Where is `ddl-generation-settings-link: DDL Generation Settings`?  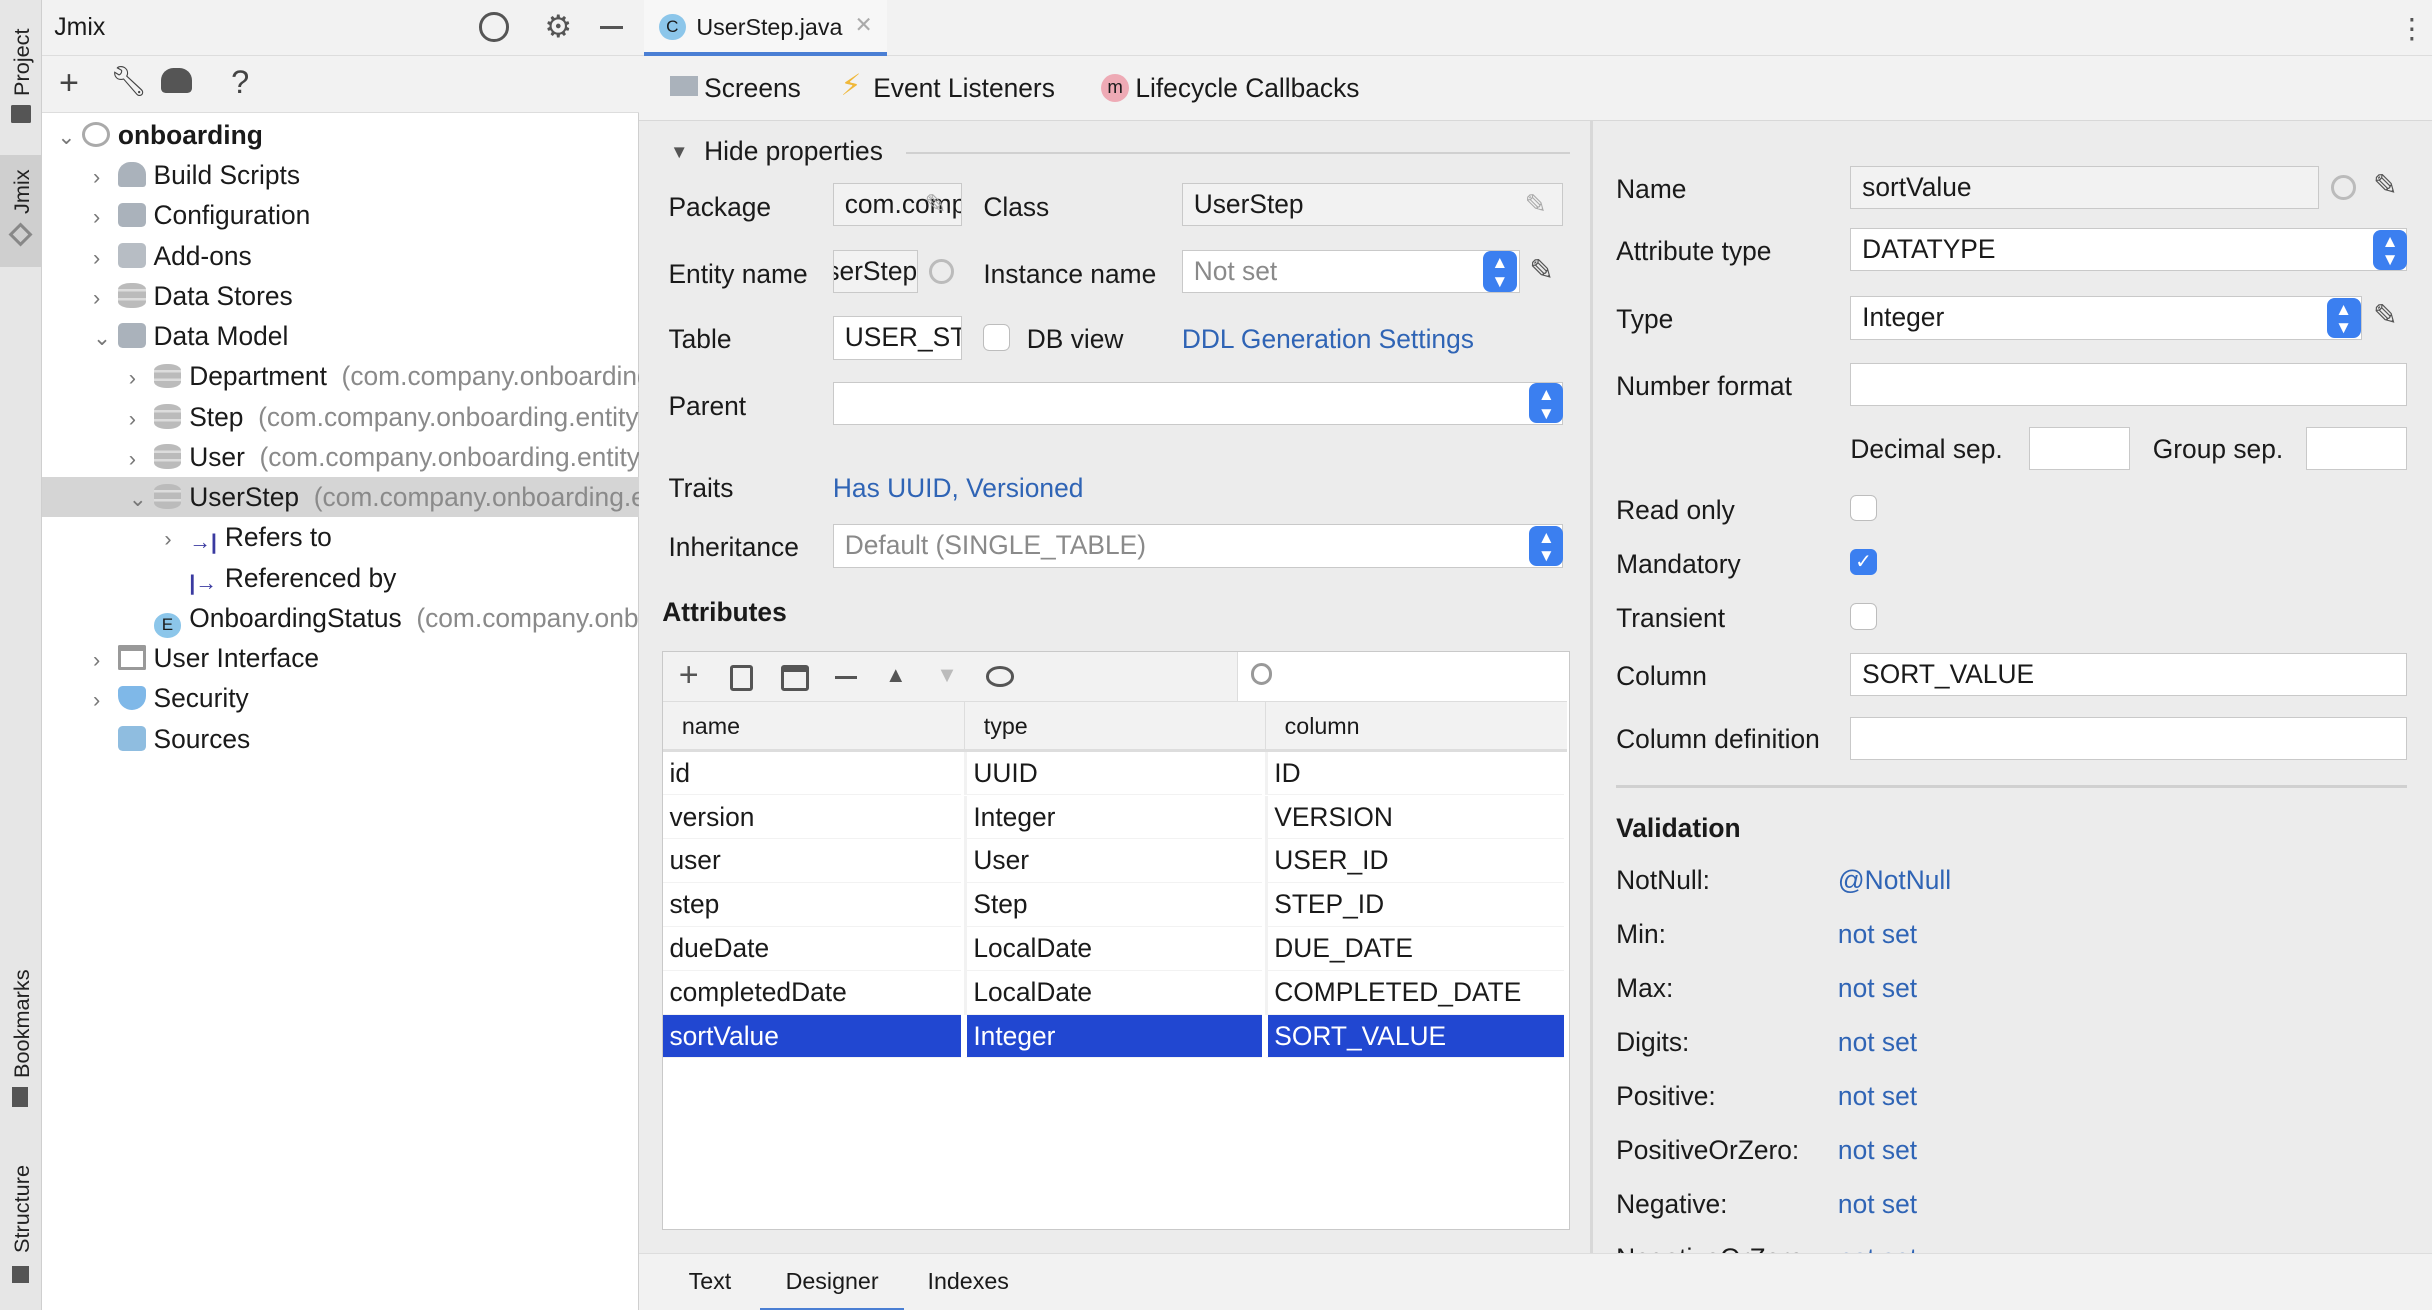
ddl-generation-settings-link: DDL Generation Settings is located at coordinates (1328, 339).